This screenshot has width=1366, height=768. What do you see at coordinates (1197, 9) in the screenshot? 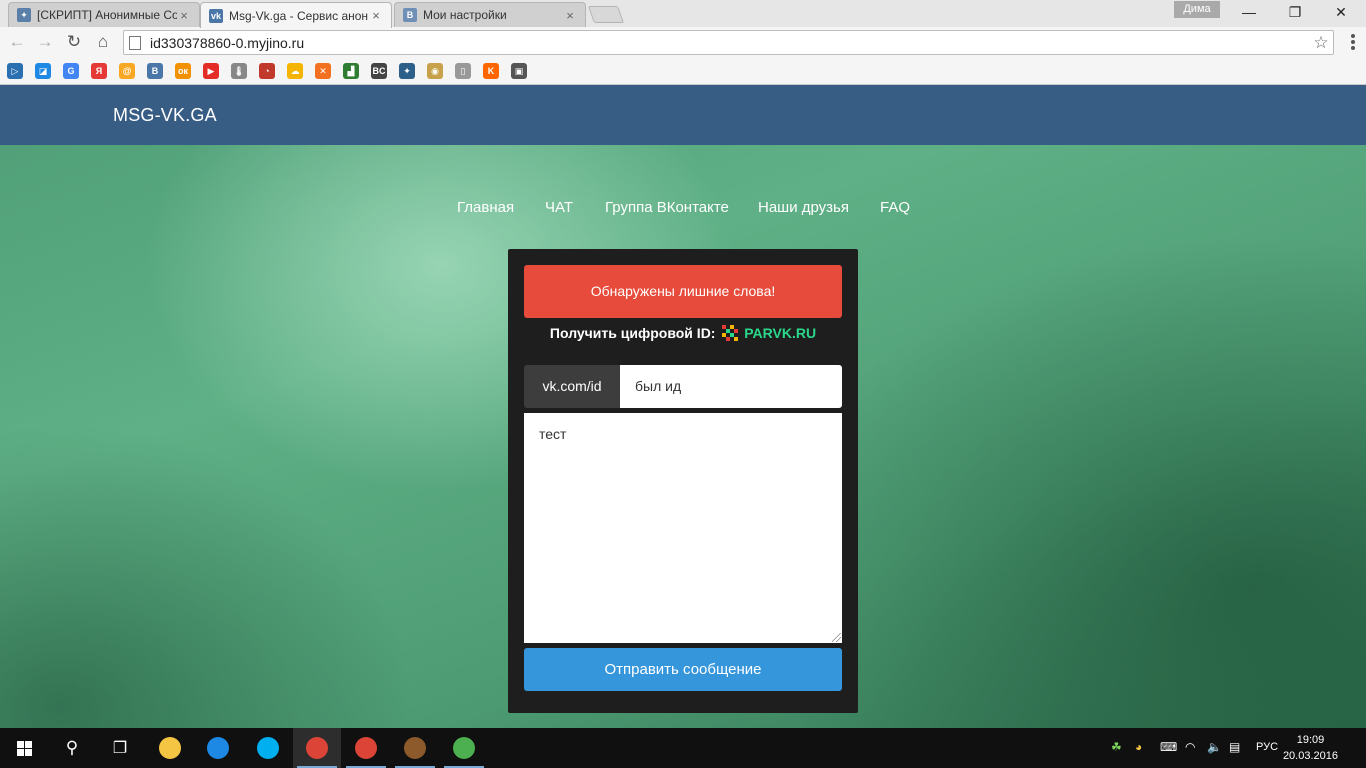
I see `profile-button: Дима` at bounding box center [1197, 9].